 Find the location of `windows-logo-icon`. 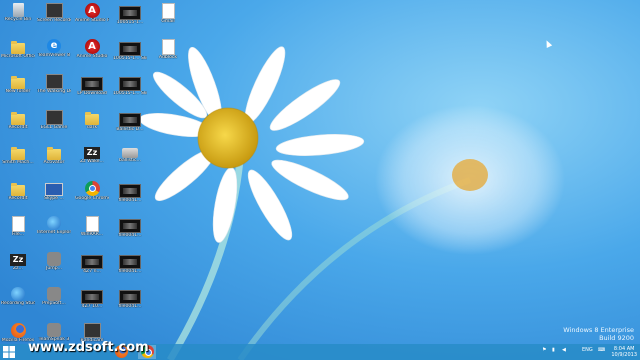

windows-logo-icon is located at coordinates (9, 352).